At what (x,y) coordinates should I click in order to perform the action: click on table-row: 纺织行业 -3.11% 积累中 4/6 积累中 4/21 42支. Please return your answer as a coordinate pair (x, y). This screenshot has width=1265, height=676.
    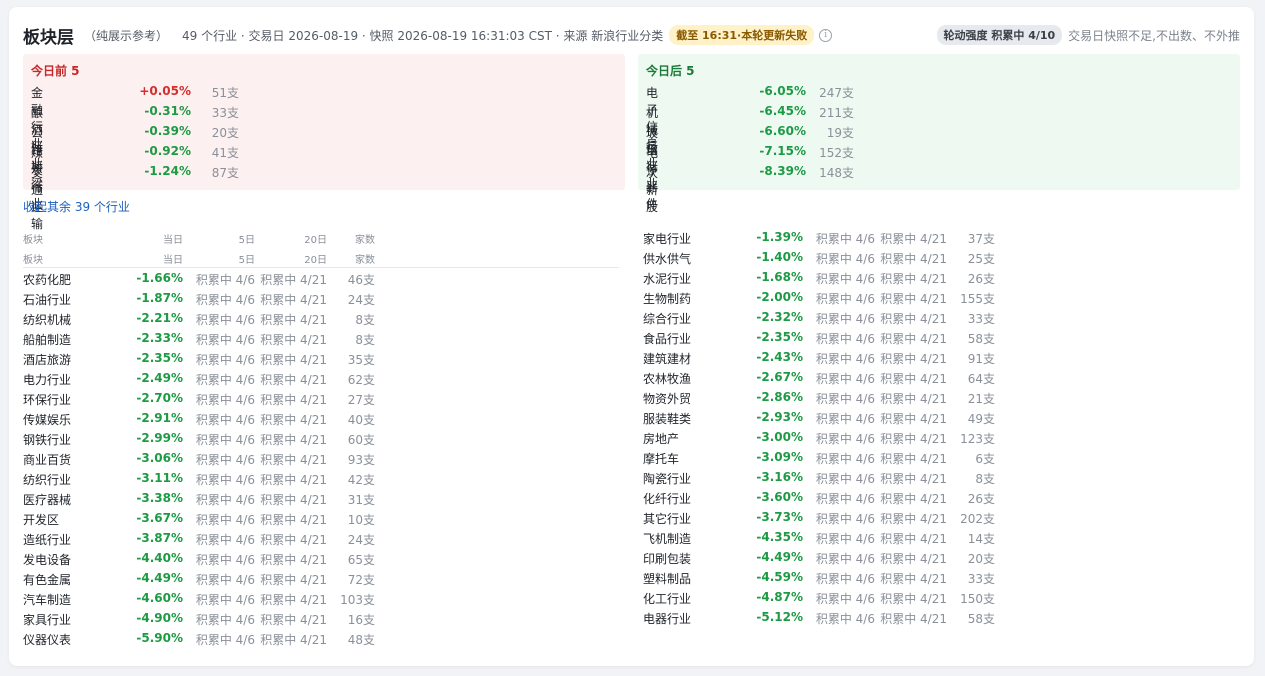
    Looking at the image, I should click on (322, 478).